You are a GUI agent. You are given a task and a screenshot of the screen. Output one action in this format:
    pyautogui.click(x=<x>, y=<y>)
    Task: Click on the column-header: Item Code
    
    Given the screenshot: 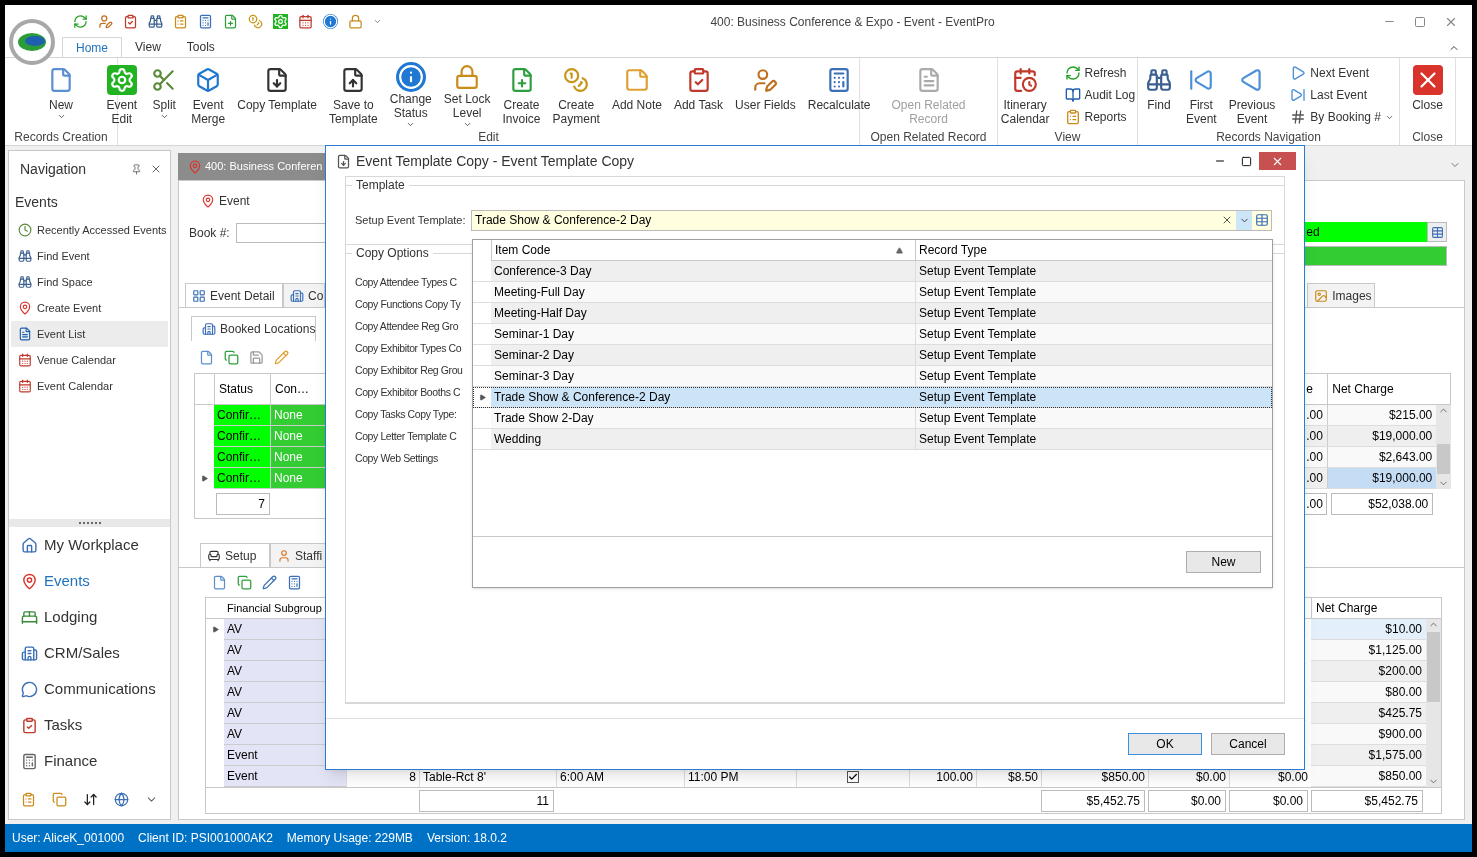 What is the action you would take?
    pyautogui.click(x=703, y=250)
    